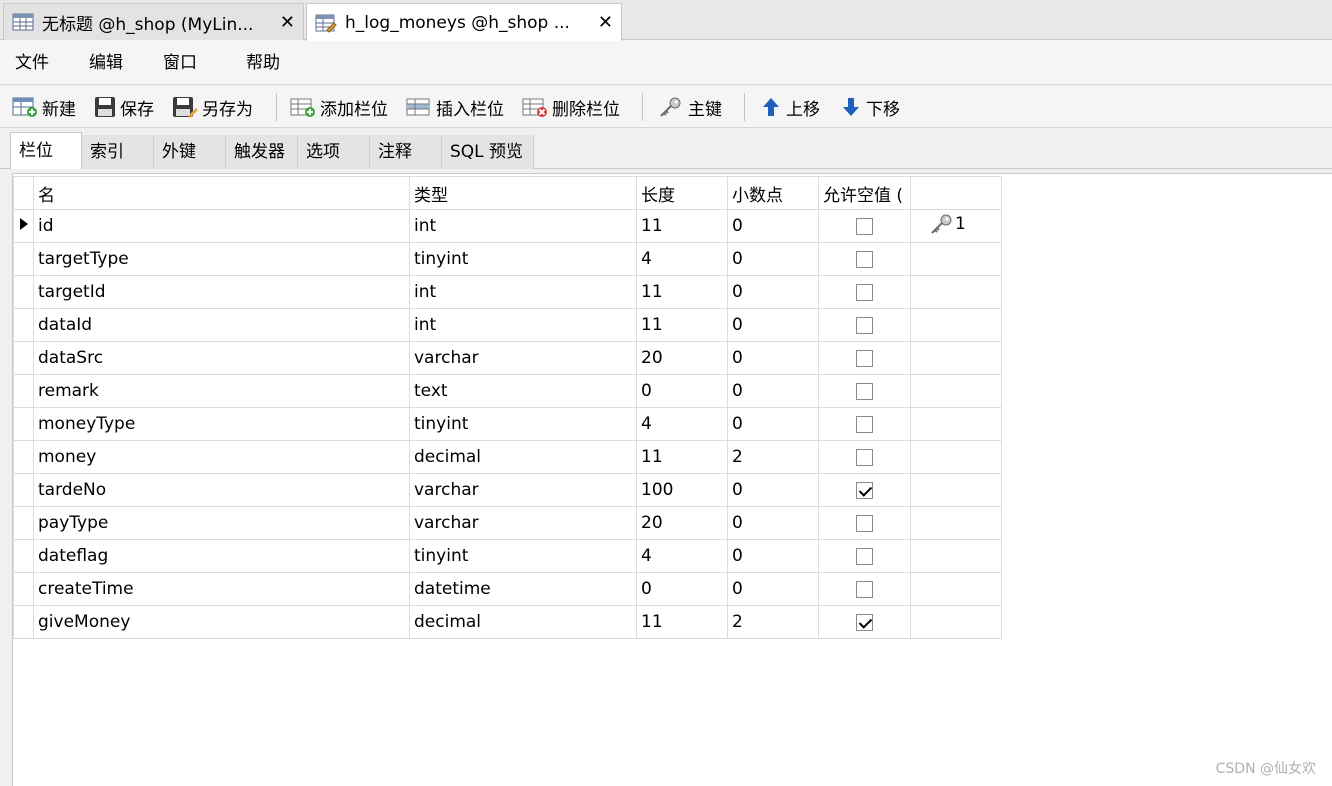 The height and width of the screenshot is (786, 1332). What do you see at coordinates (464, 22) in the screenshot?
I see `doc-tab-h-log-moneys: h_log_moneys @h_shop ... ✕` at bounding box center [464, 22].